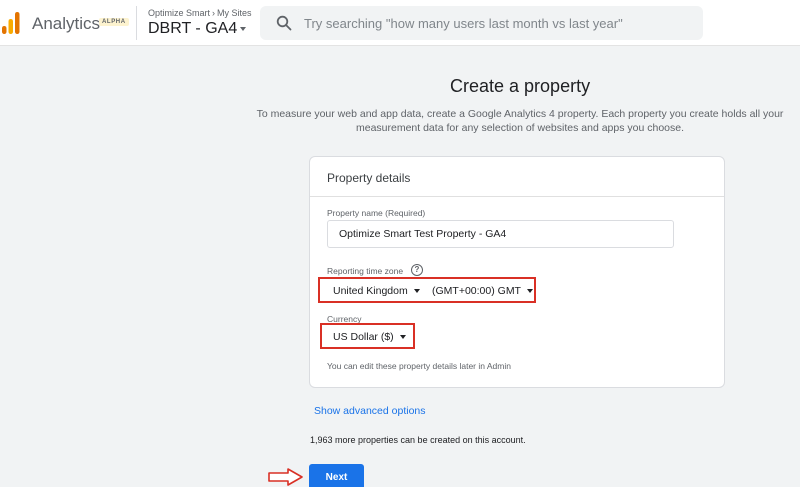  I want to click on analytics-logo-icon, so click(11, 23).